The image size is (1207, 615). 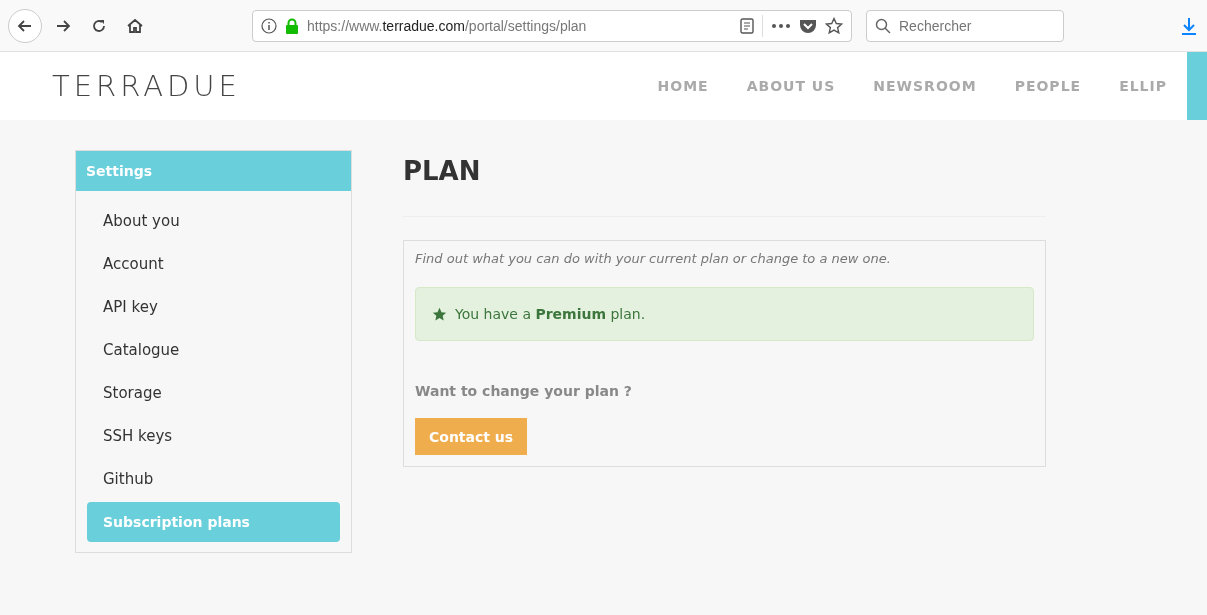 I want to click on more-icon, so click(x=781, y=25).